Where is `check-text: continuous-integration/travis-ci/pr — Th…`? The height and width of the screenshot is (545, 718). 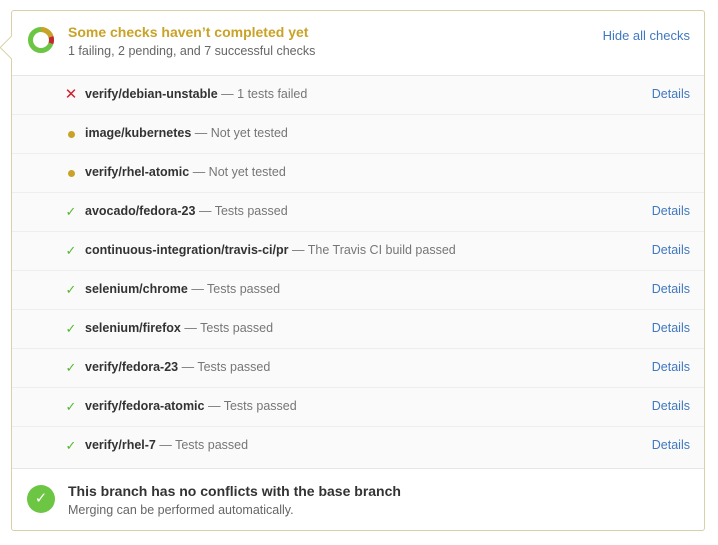 check-text: continuous-integration/travis-ci/pr — Th… is located at coordinates (270, 250).